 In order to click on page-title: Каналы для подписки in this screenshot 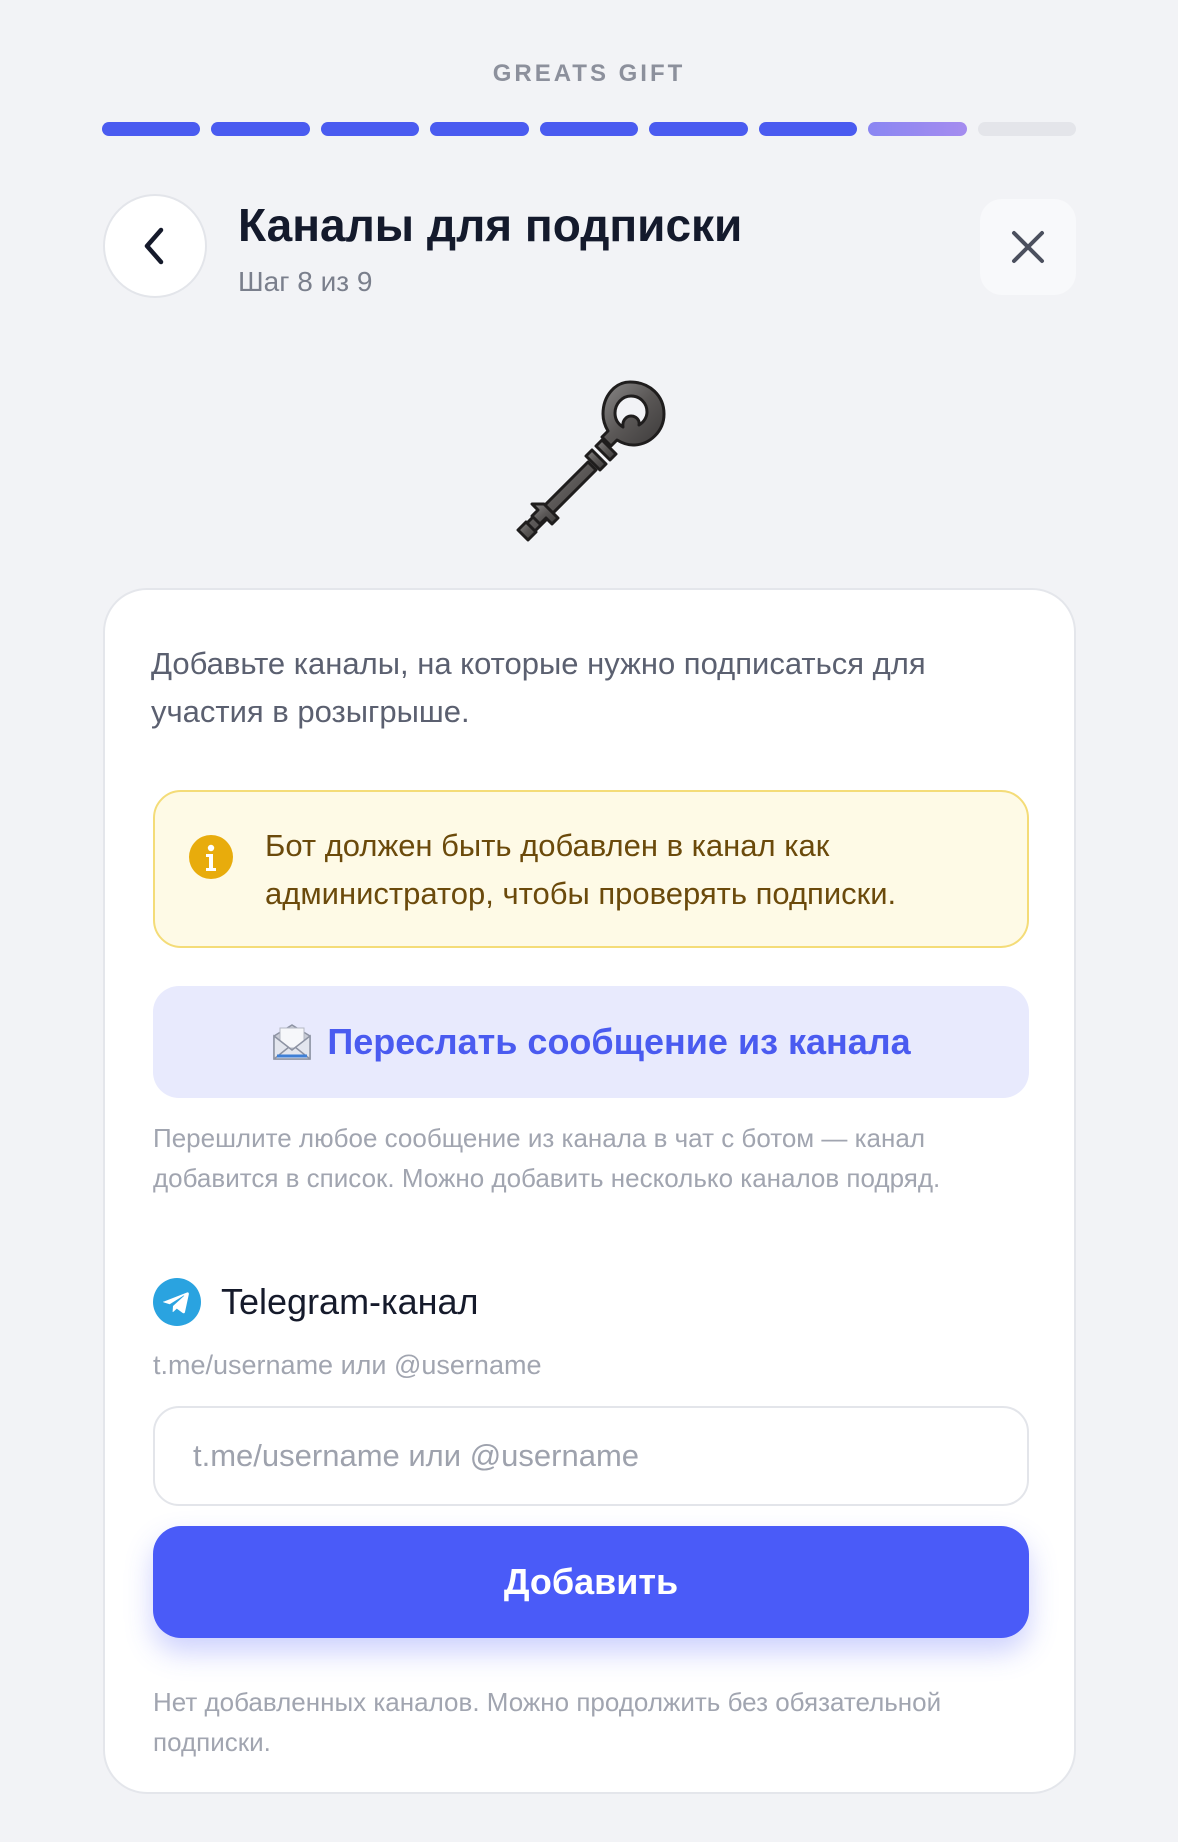, I will do `click(490, 225)`.